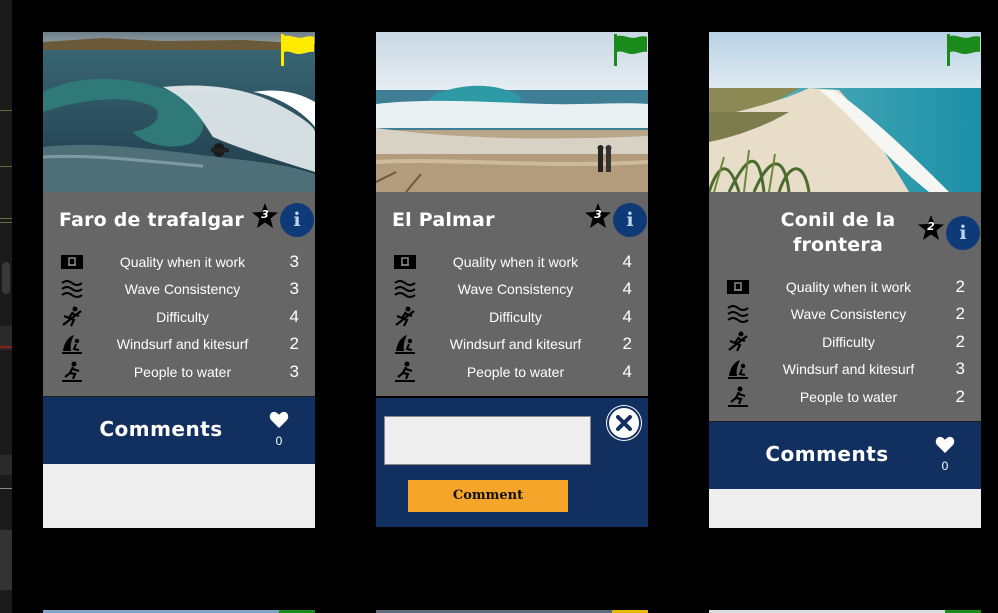 This screenshot has width=998, height=613. Describe the element at coordinates (512, 372) in the screenshot. I see `stat-row-people: People to water 4` at that location.